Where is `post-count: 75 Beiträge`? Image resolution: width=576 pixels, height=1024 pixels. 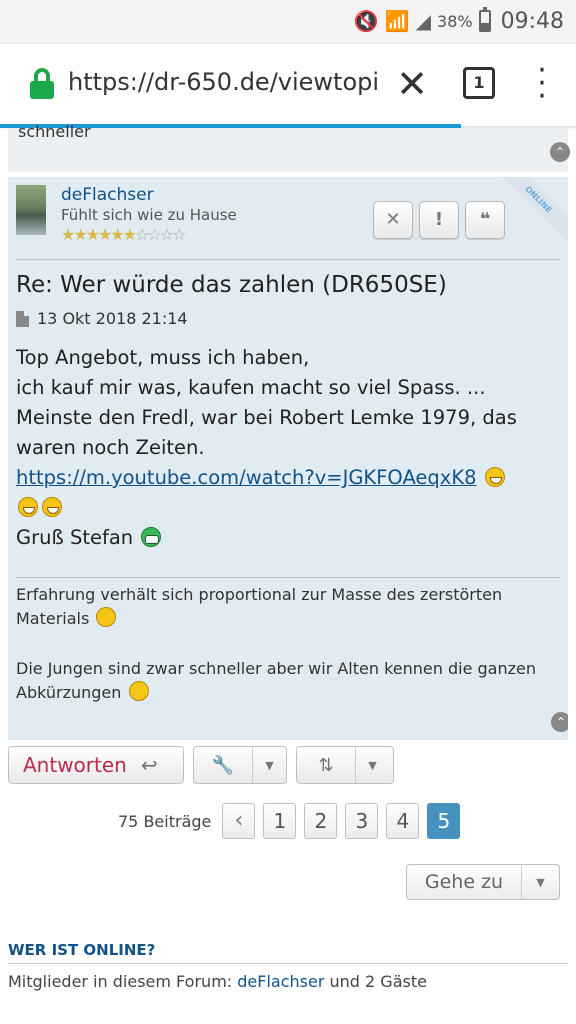 post-count: 75 Beiträge is located at coordinates (165, 821).